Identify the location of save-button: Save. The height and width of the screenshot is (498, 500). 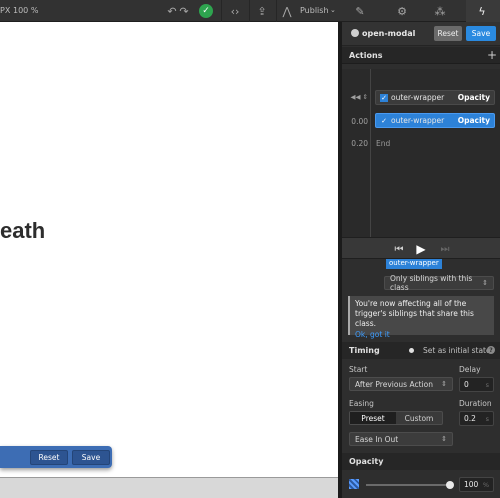
(481, 33).